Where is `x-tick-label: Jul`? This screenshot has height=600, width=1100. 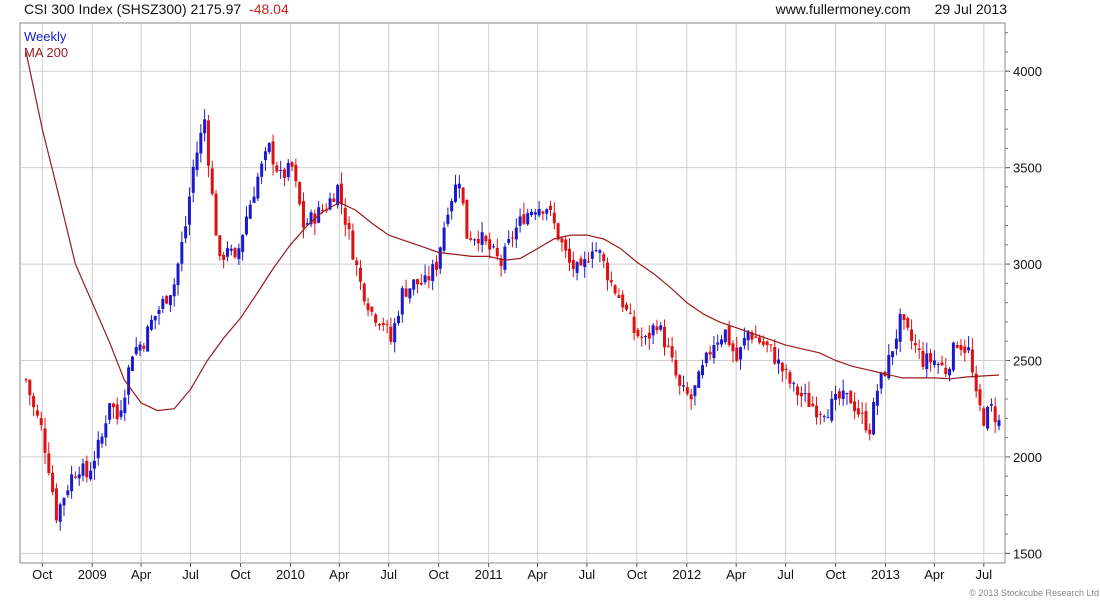 x-tick-label: Jul is located at coordinates (587, 574).